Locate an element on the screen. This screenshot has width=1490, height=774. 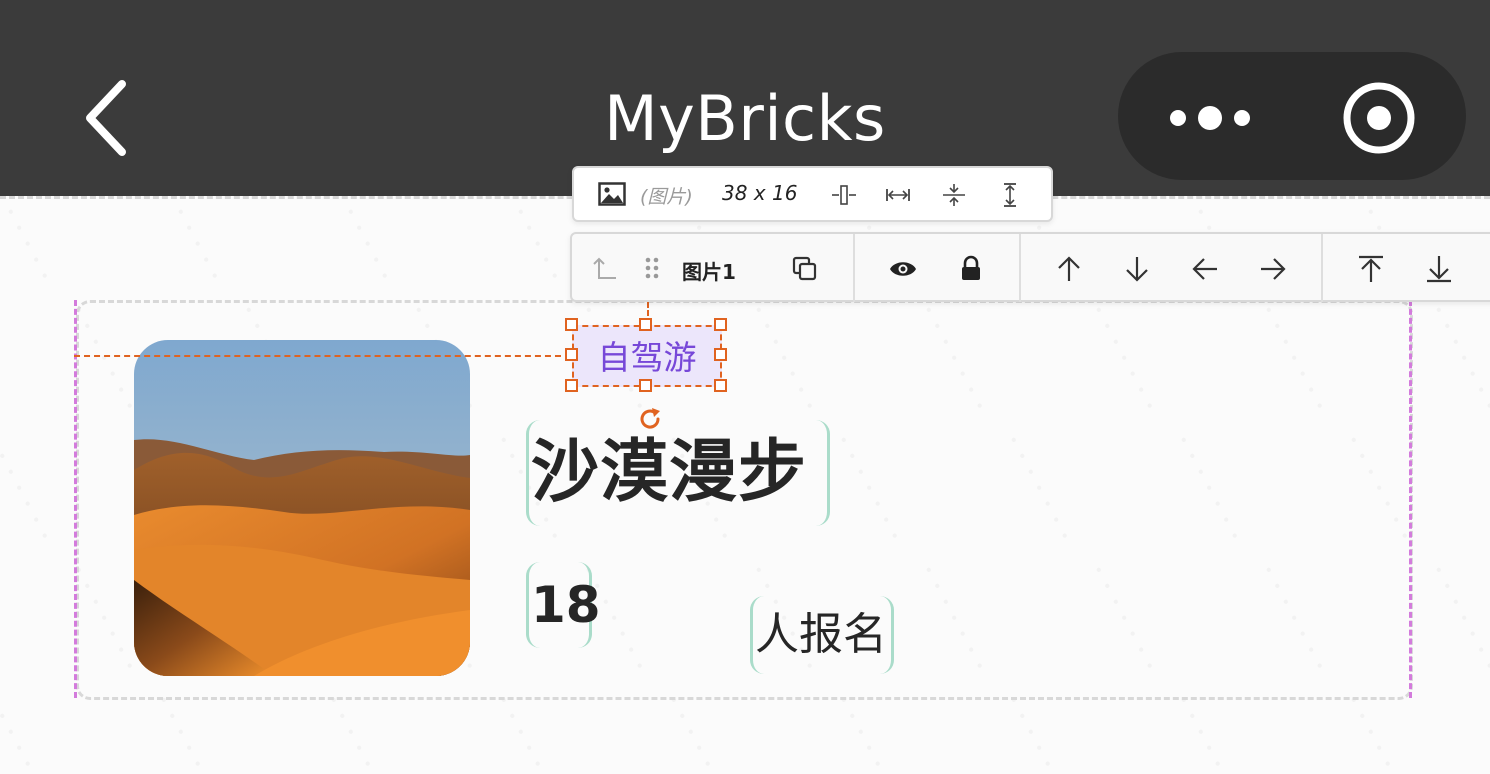
element-action-bar: 图片1 is located at coordinates (1030, 267).